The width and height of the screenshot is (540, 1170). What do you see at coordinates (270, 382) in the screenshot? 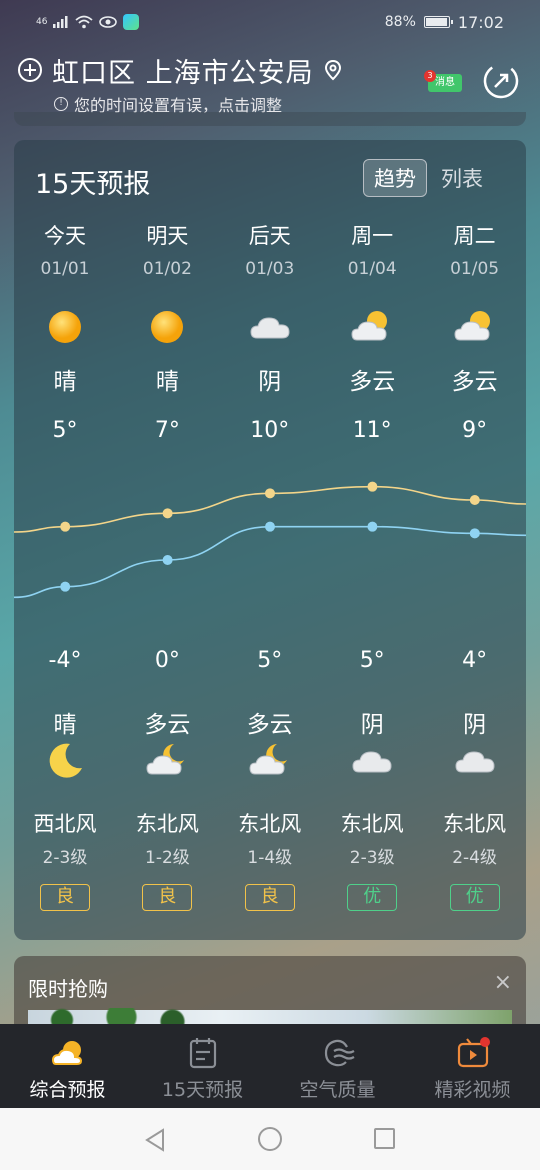
I see `day-weather: 阴` at bounding box center [270, 382].